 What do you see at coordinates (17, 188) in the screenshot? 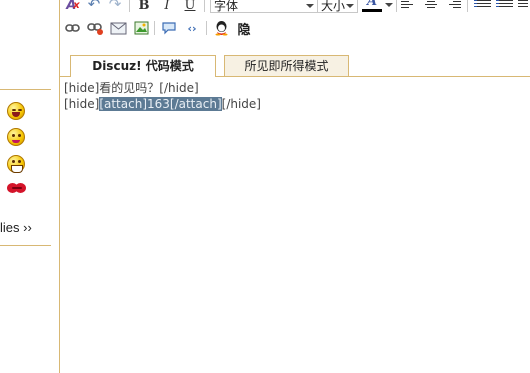
I see `kiss-lips-icon` at bounding box center [17, 188].